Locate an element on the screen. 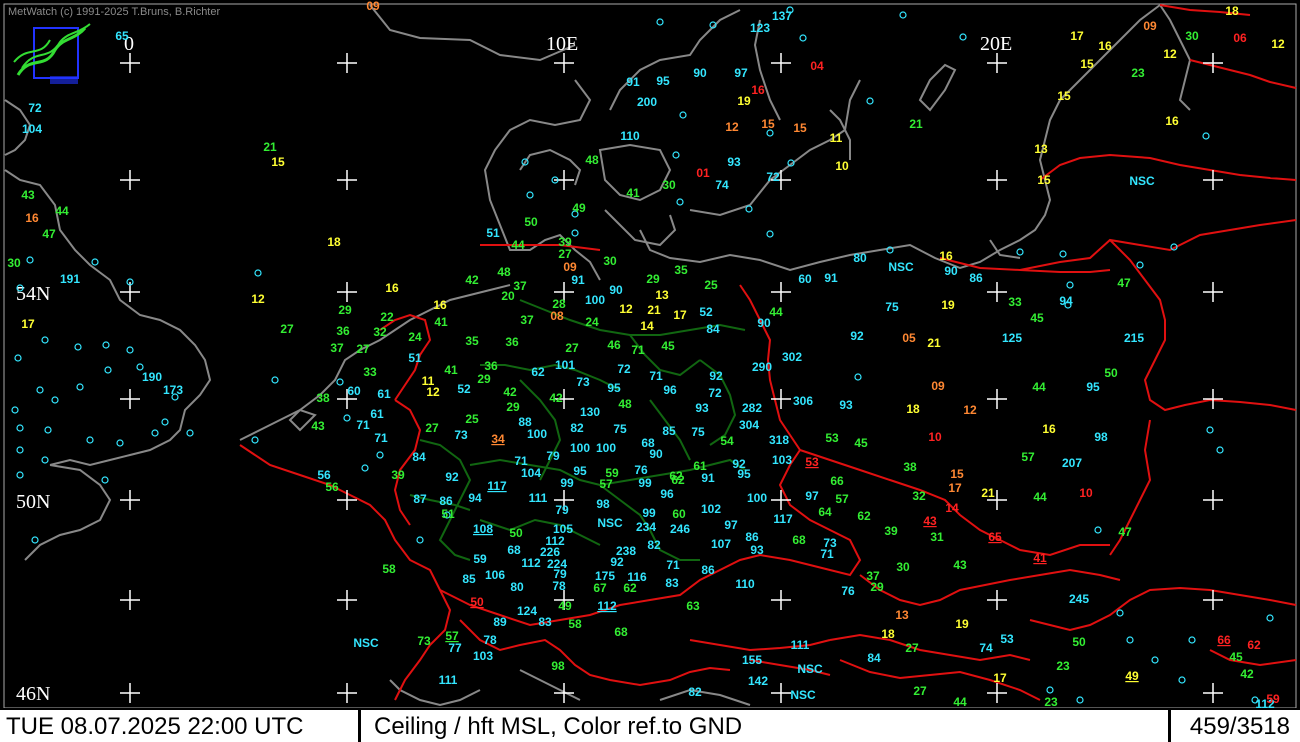 The image size is (1300, 742). station-value: 27 is located at coordinates (432, 428).